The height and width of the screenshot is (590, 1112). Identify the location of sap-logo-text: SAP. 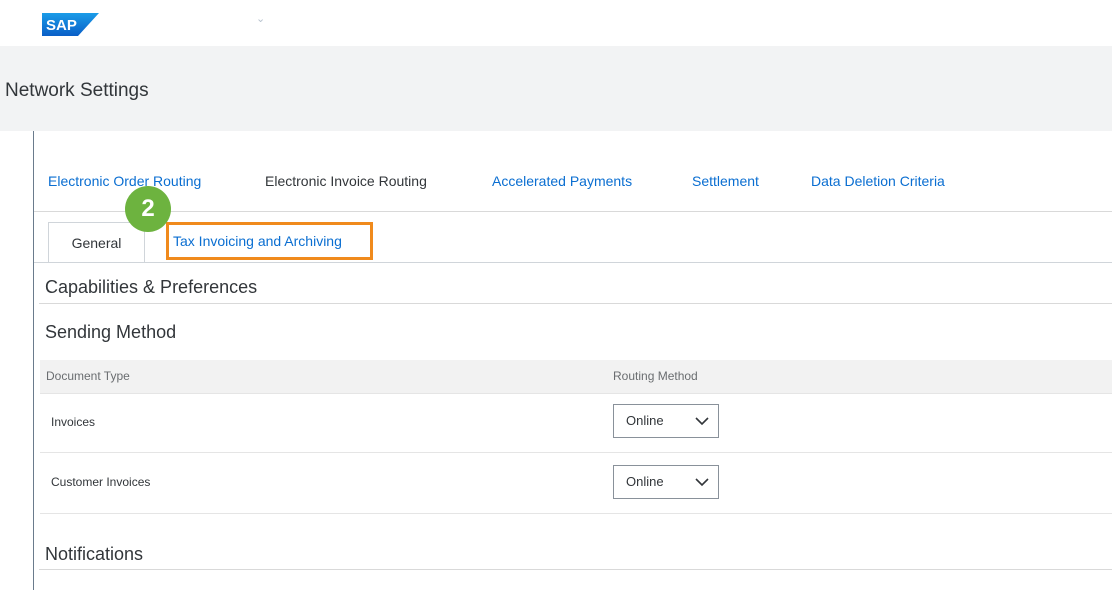
(61, 25).